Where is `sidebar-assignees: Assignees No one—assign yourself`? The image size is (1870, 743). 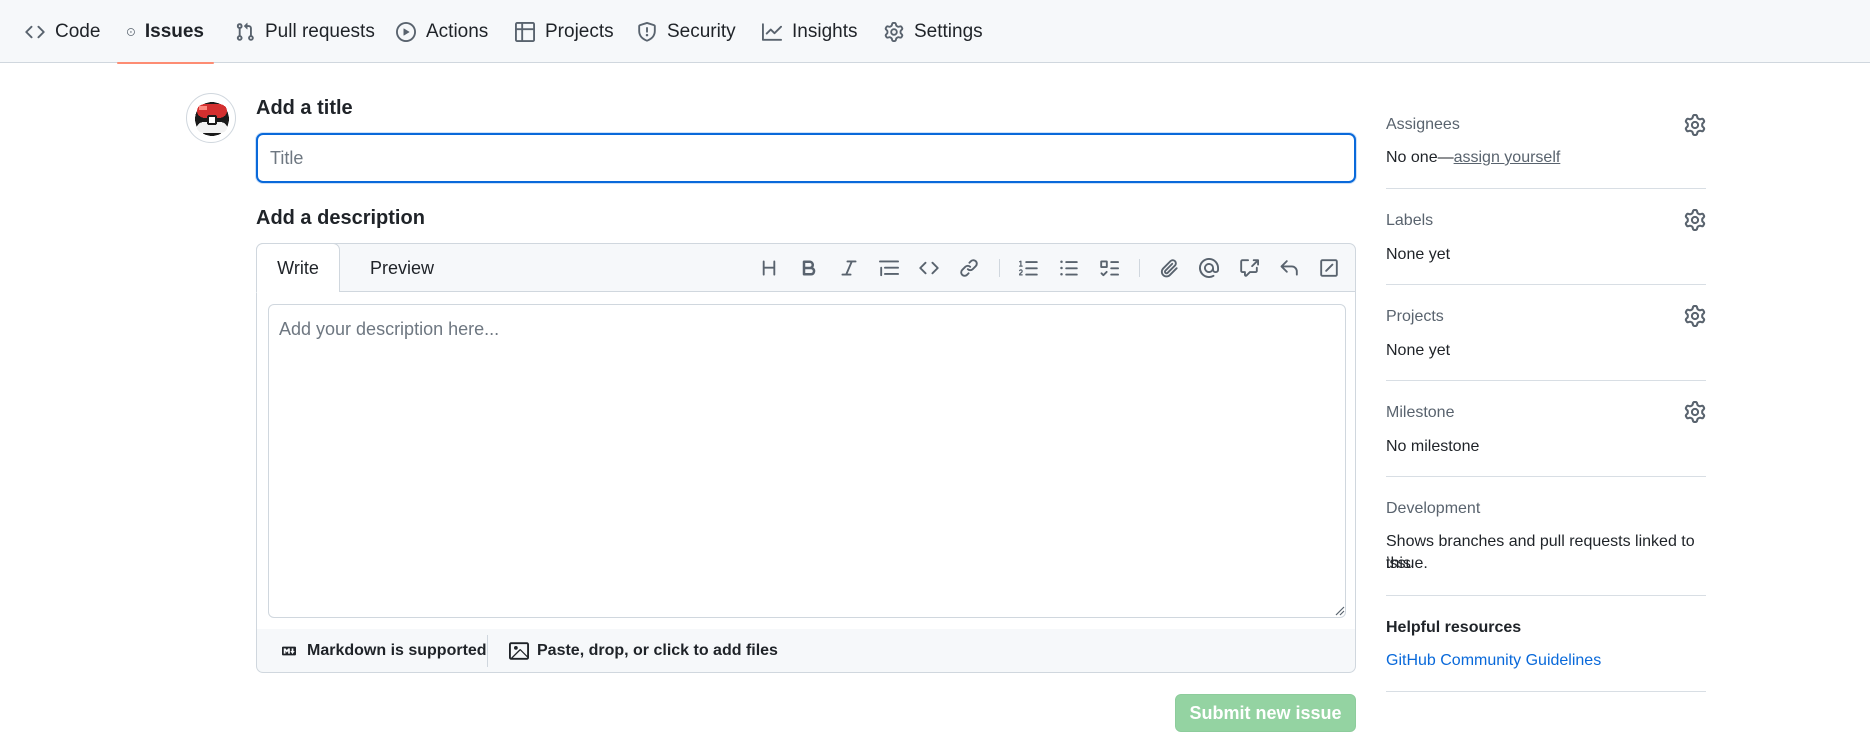 sidebar-assignees: Assignees No one—assign yourself is located at coordinates (1546, 147).